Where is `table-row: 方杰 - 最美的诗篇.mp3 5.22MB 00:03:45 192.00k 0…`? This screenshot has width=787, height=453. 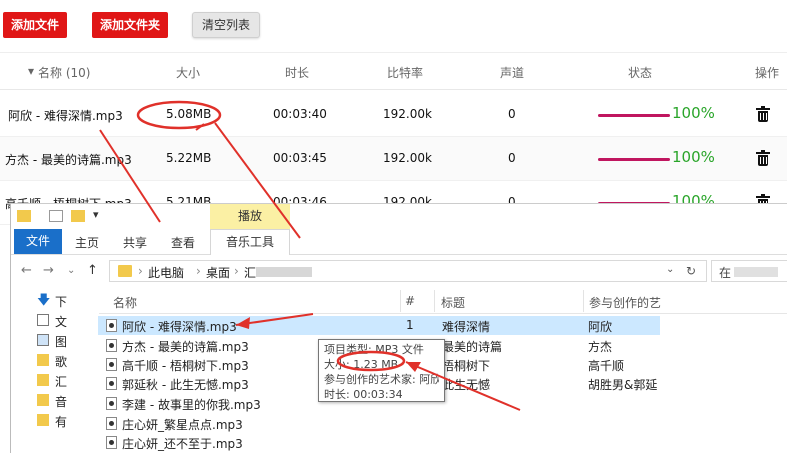
table-row: 方杰 - 最美的诗篇.mp3 5.22MB 00:03:45 192.00k 0… is located at coordinates (393, 159).